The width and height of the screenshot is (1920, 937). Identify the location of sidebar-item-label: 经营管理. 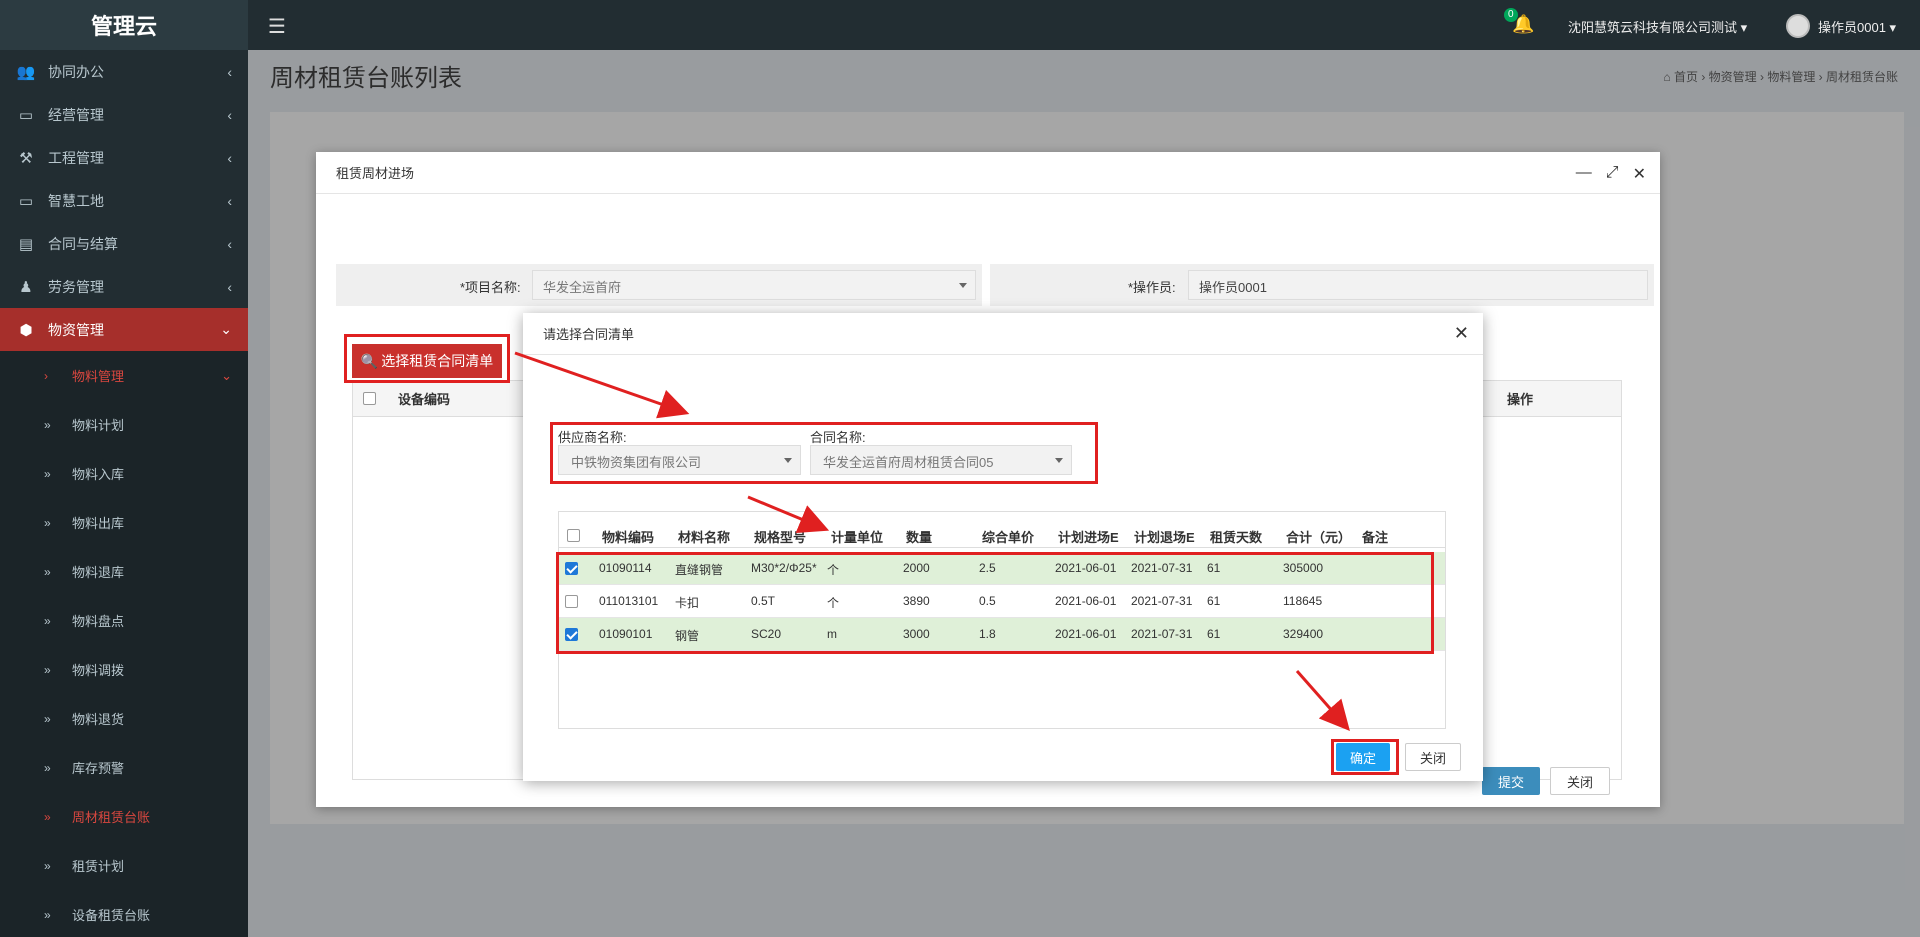
(76, 114).